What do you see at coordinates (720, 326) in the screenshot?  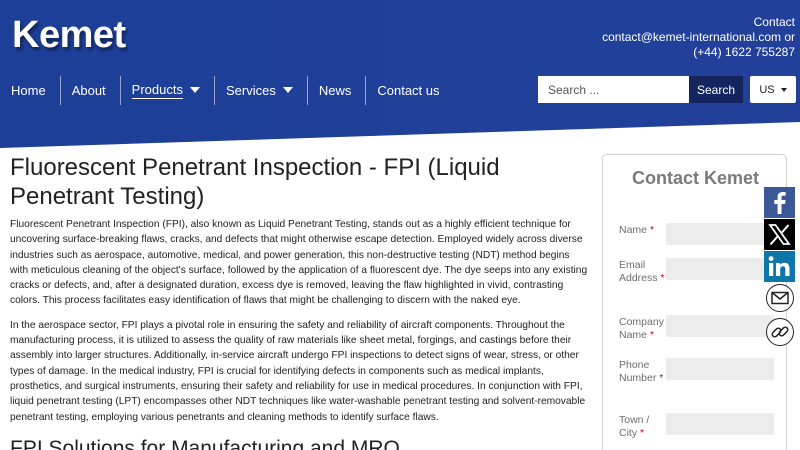 I see `company-field` at bounding box center [720, 326].